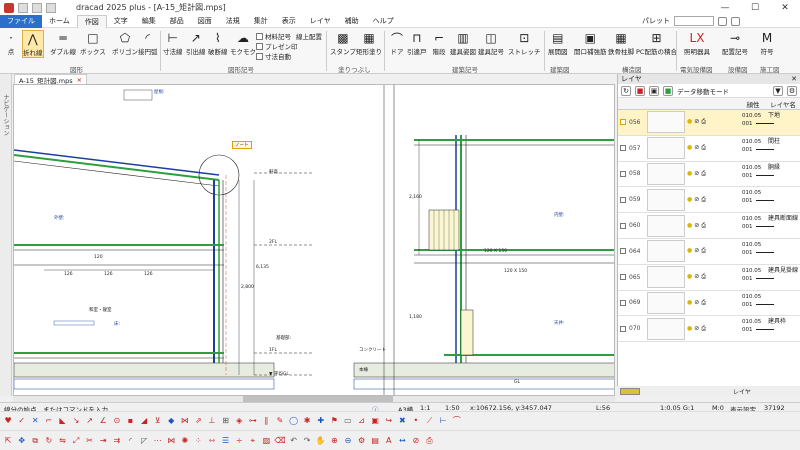  Describe the element at coordinates (709, 175) in the screenshot. I see `layer-row: 058 ● ⊘ ⎙ 010.05 001 胴縁` at that location.